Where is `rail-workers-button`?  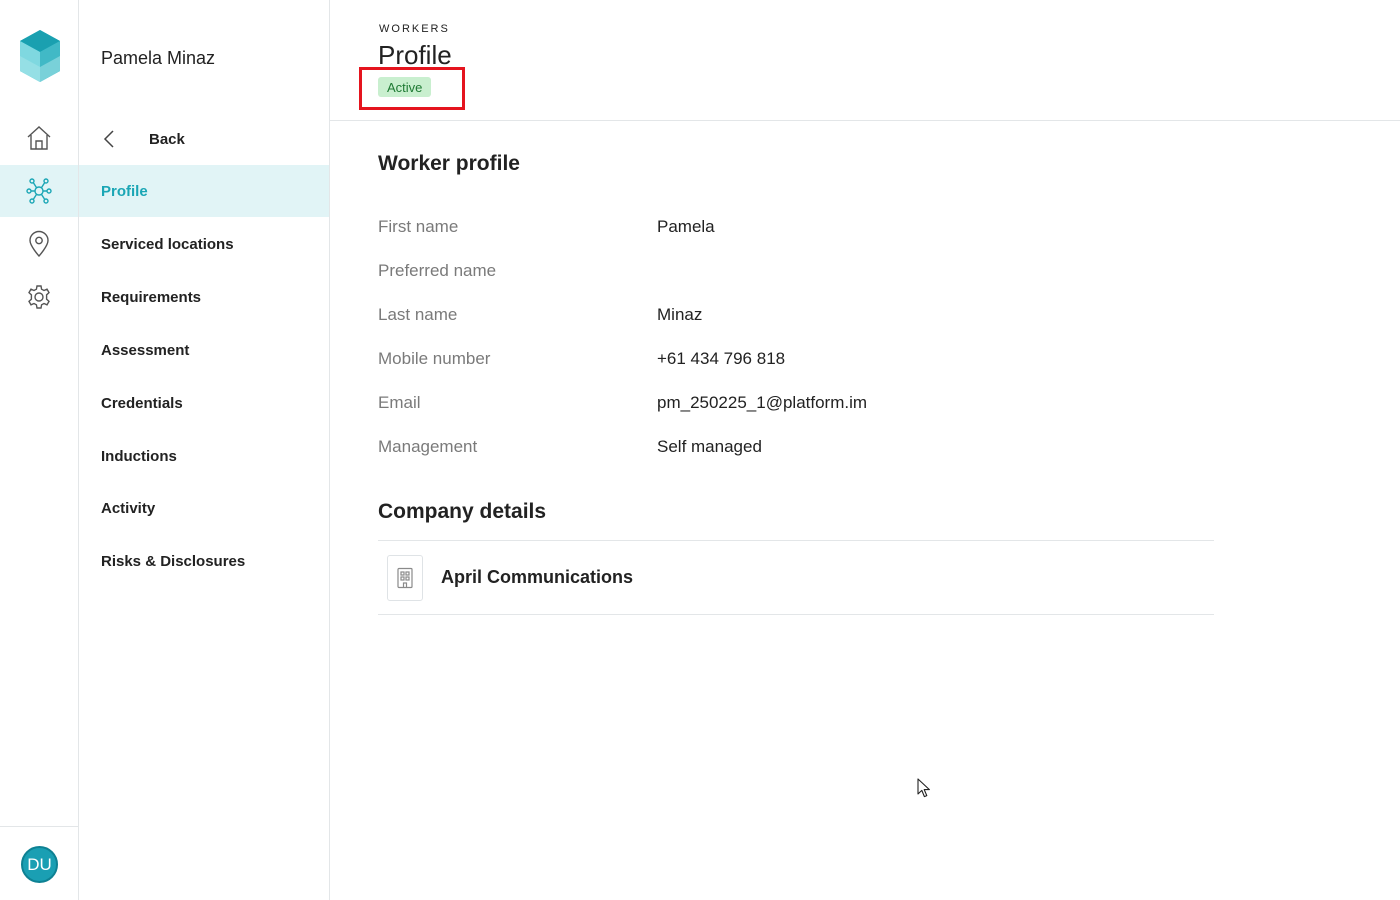
rail-workers-button is located at coordinates (39, 191).